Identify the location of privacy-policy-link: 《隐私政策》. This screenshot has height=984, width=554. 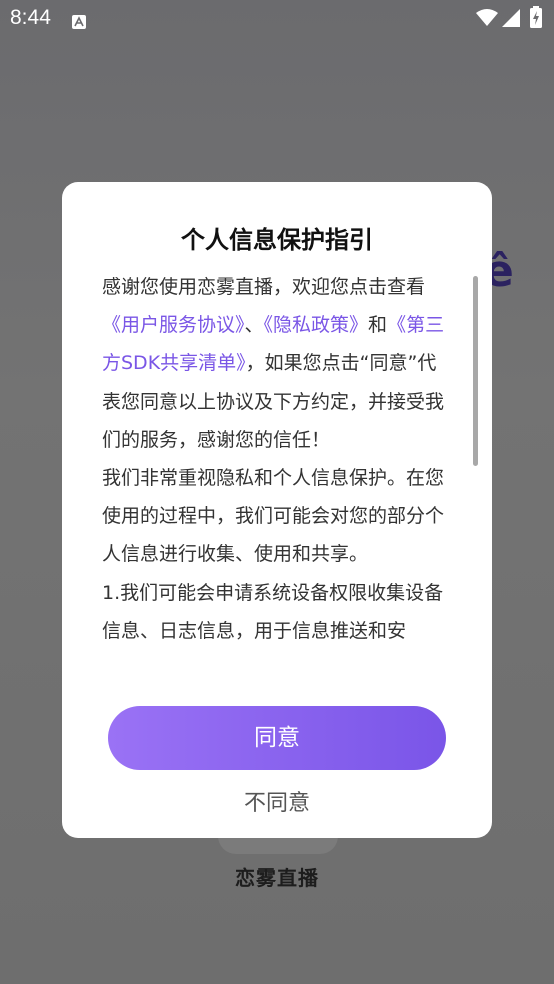
(316, 325).